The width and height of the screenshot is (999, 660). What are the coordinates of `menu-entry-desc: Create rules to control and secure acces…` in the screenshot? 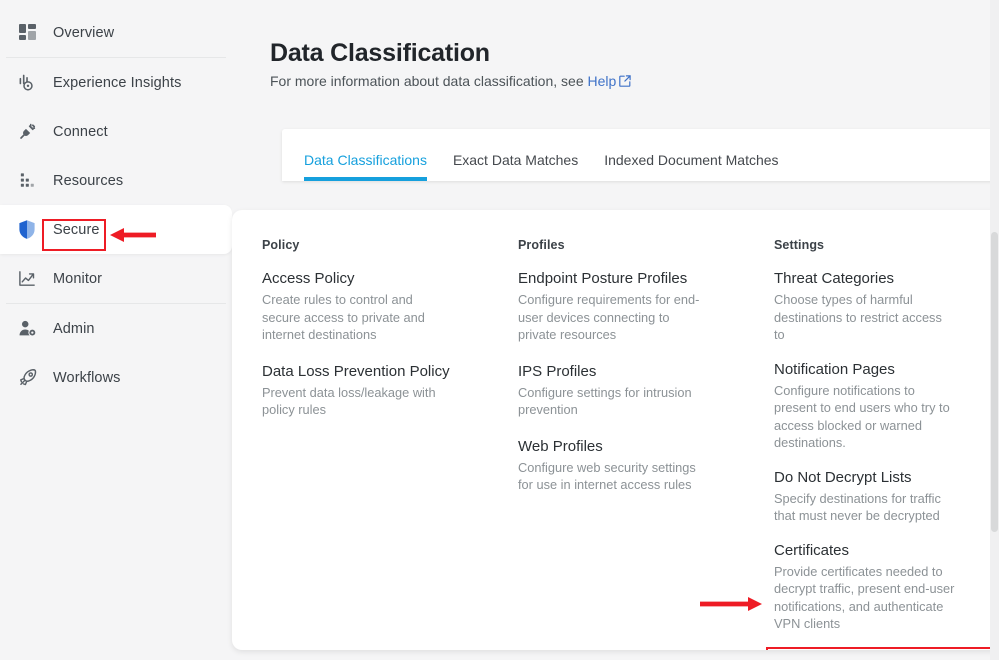 It's located at (343, 317).